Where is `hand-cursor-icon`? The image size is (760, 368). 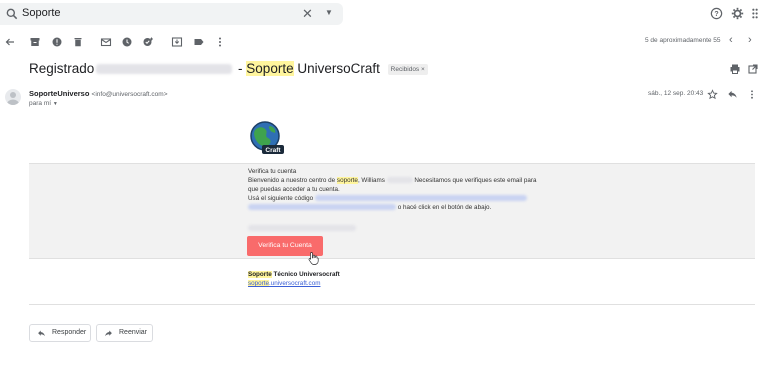 hand-cursor-icon is located at coordinates (313, 258).